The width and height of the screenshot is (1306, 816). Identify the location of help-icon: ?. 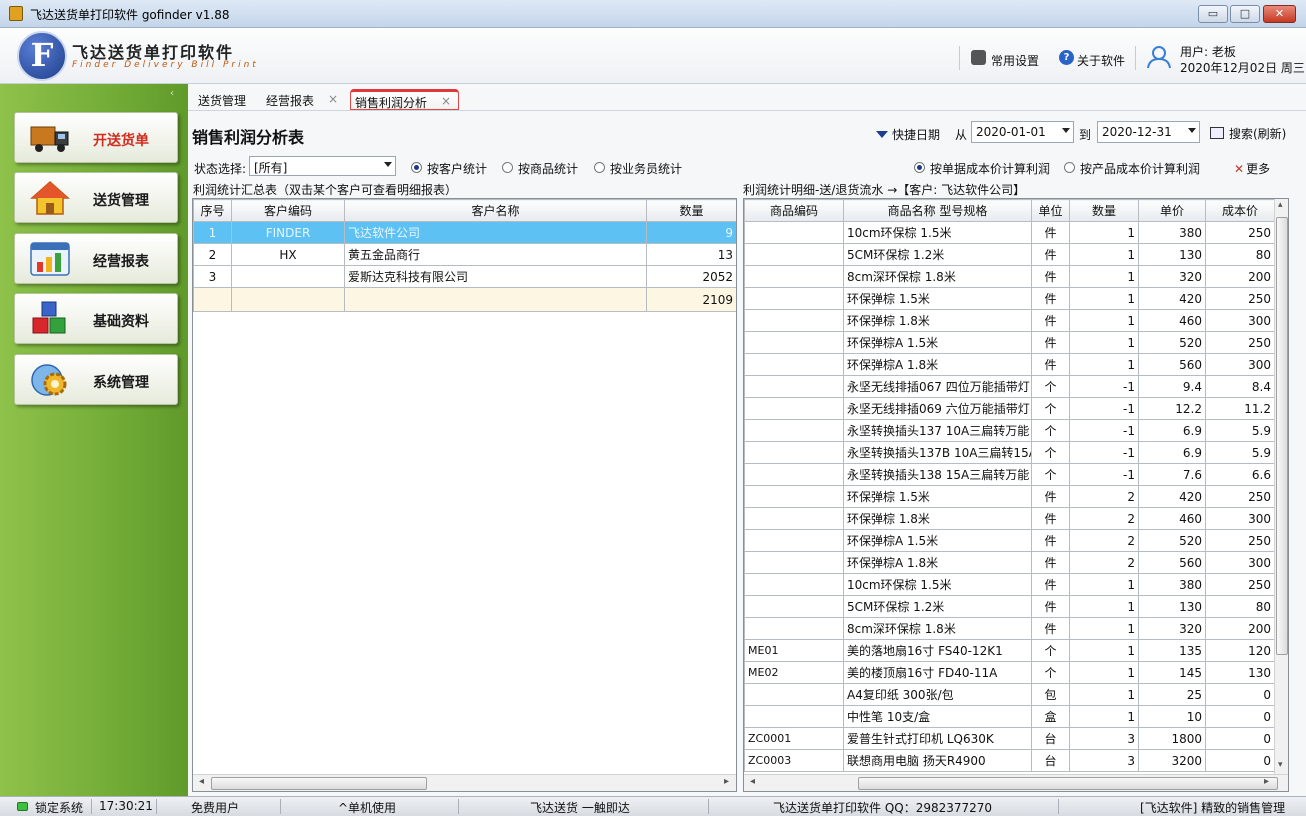
(1066, 57).